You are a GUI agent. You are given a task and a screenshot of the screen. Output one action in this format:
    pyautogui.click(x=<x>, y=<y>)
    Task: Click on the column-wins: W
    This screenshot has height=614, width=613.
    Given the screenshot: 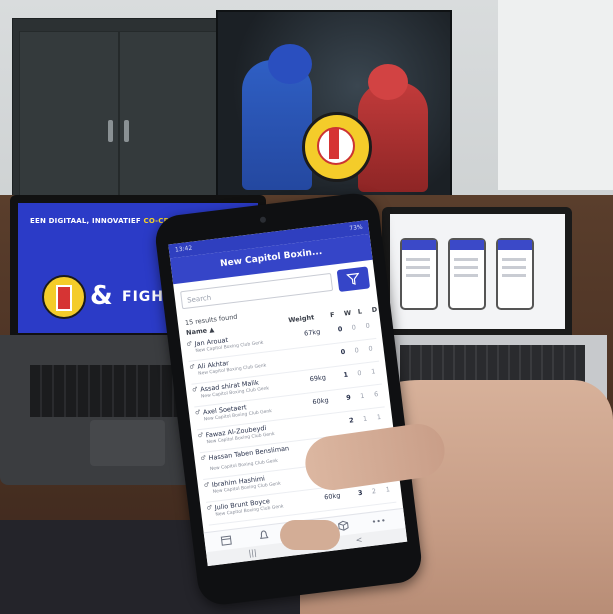 What is the action you would take?
    pyautogui.click(x=348, y=313)
    